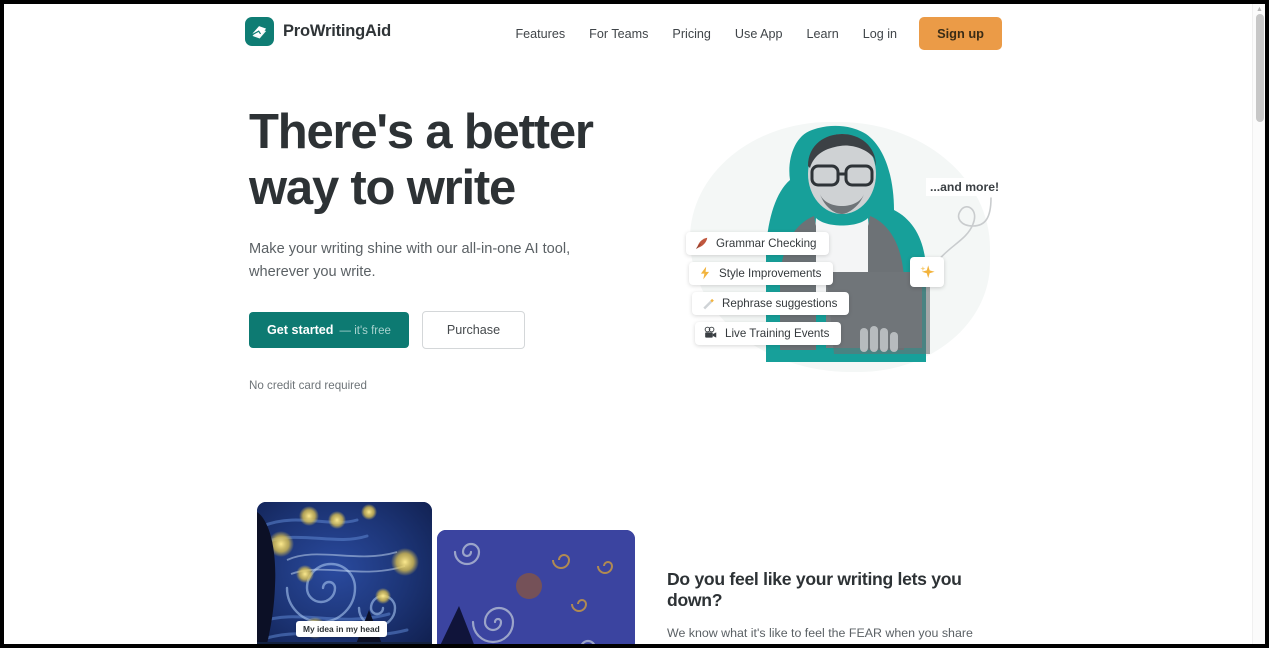  What do you see at coordinates (704, 273) in the screenshot?
I see `lightning-bolt-icon` at bounding box center [704, 273].